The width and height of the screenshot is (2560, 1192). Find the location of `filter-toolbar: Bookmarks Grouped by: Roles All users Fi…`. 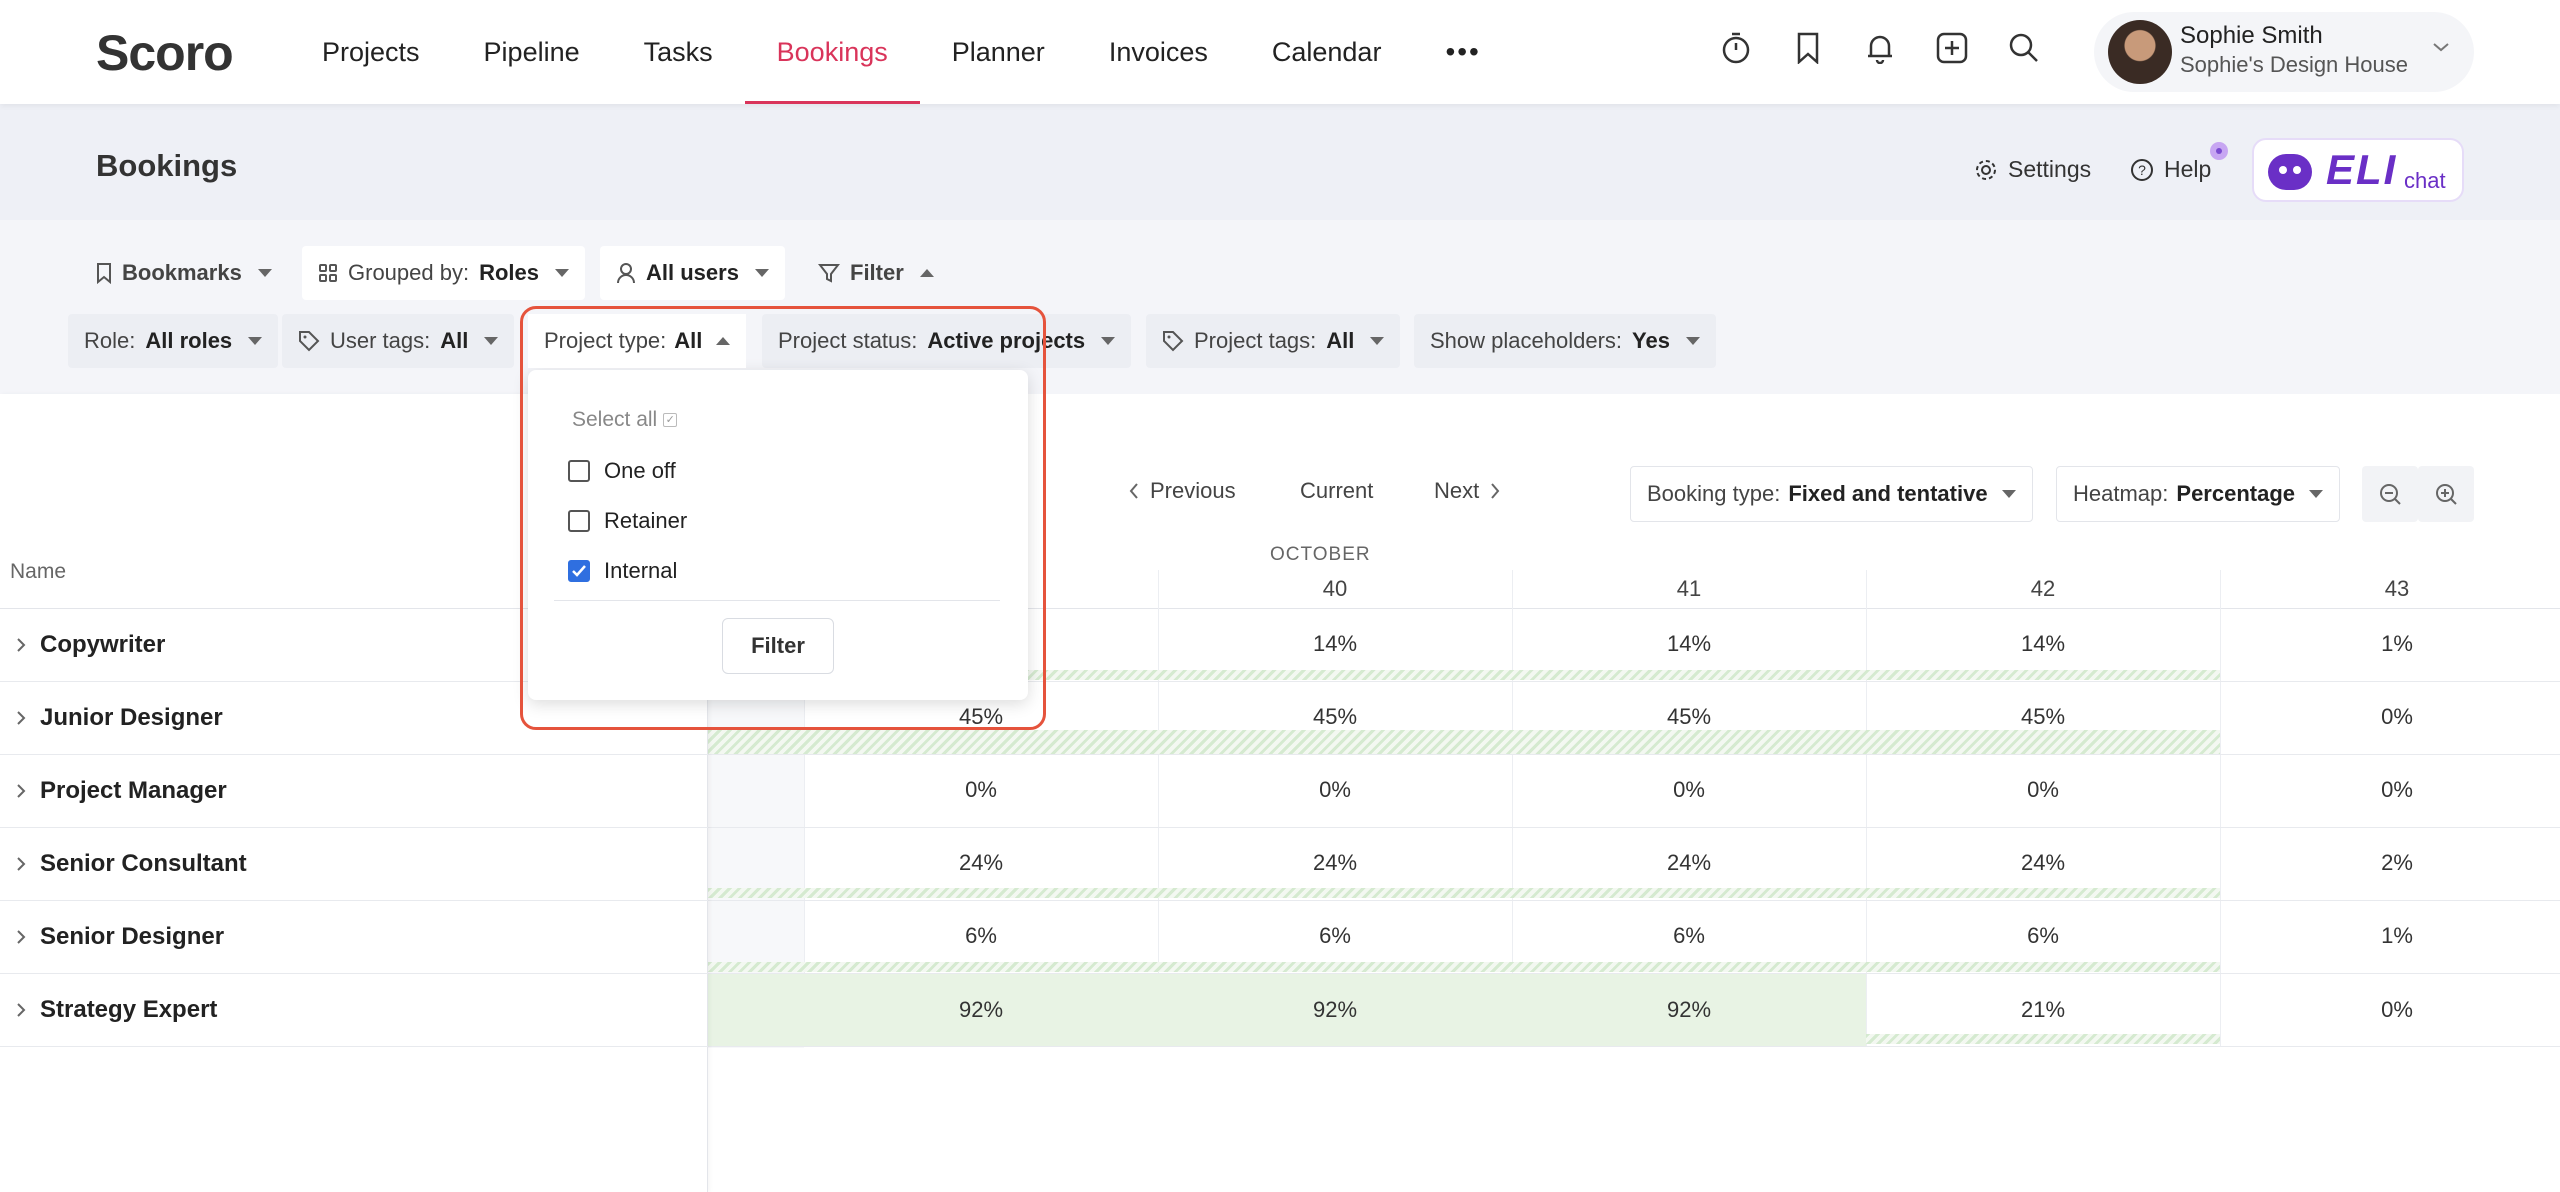

filter-toolbar: Bookmarks Grouped by: Roles All users Fi… is located at coordinates (1280, 307).